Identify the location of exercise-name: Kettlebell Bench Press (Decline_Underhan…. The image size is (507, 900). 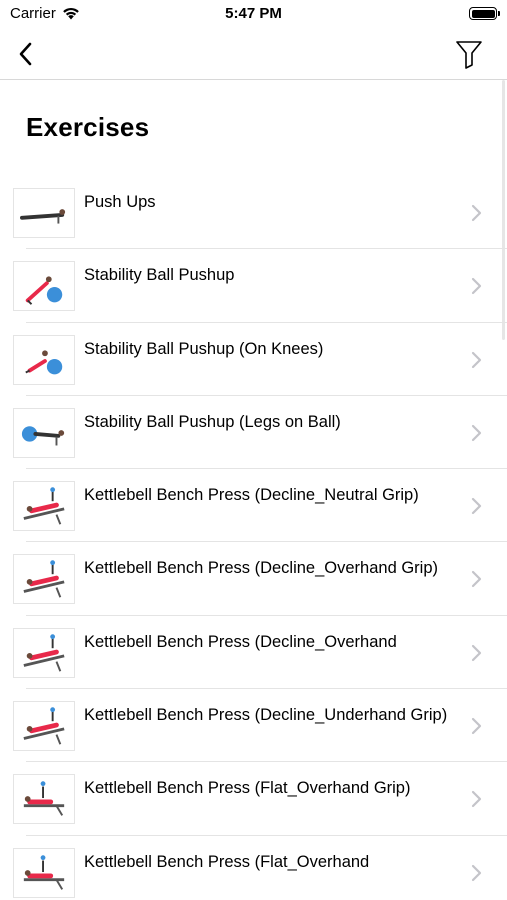
(266, 715).